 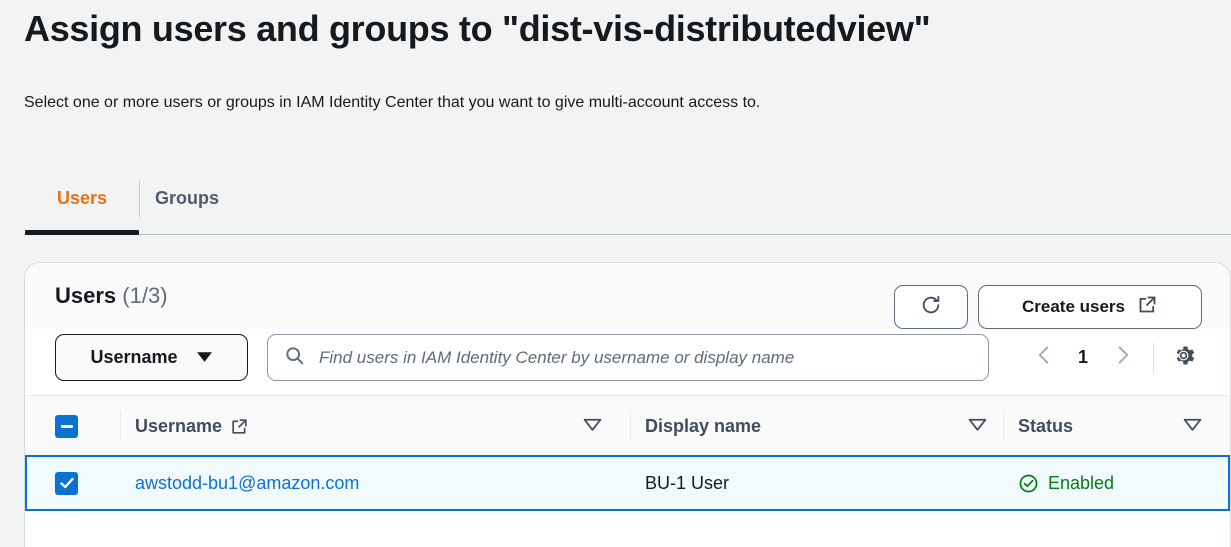 I want to click on gear-icon, so click(x=1183, y=358).